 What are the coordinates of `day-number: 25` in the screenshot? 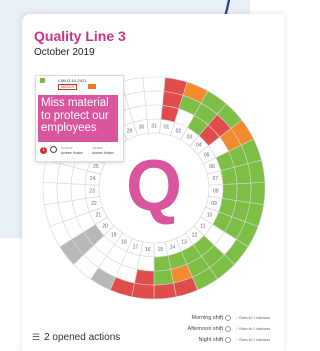 It's located at (96, 167).